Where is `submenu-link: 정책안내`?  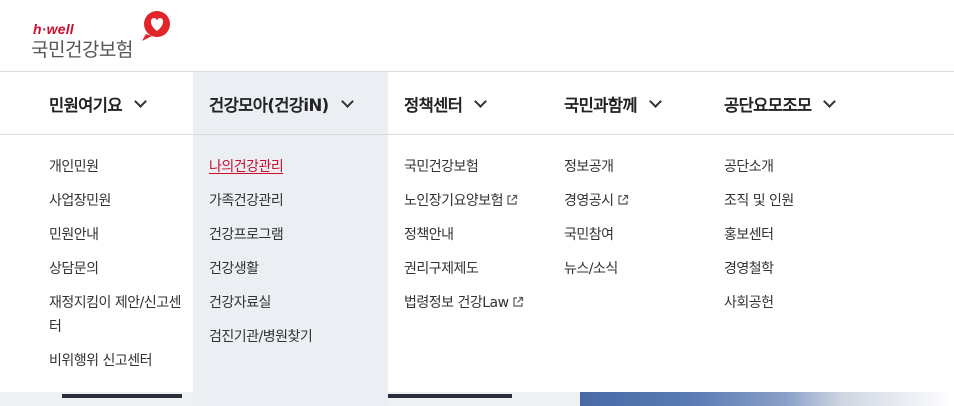
submenu-link: 정책안내 is located at coordinates (429, 235).